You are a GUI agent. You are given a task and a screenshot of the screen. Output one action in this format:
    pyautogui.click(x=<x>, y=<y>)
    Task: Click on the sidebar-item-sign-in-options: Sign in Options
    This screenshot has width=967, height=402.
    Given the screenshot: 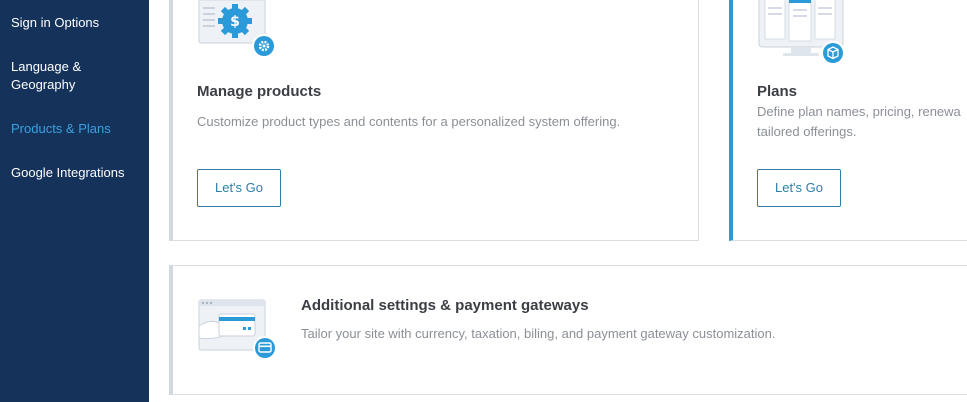 What is the action you would take?
    pyautogui.click(x=76, y=23)
    